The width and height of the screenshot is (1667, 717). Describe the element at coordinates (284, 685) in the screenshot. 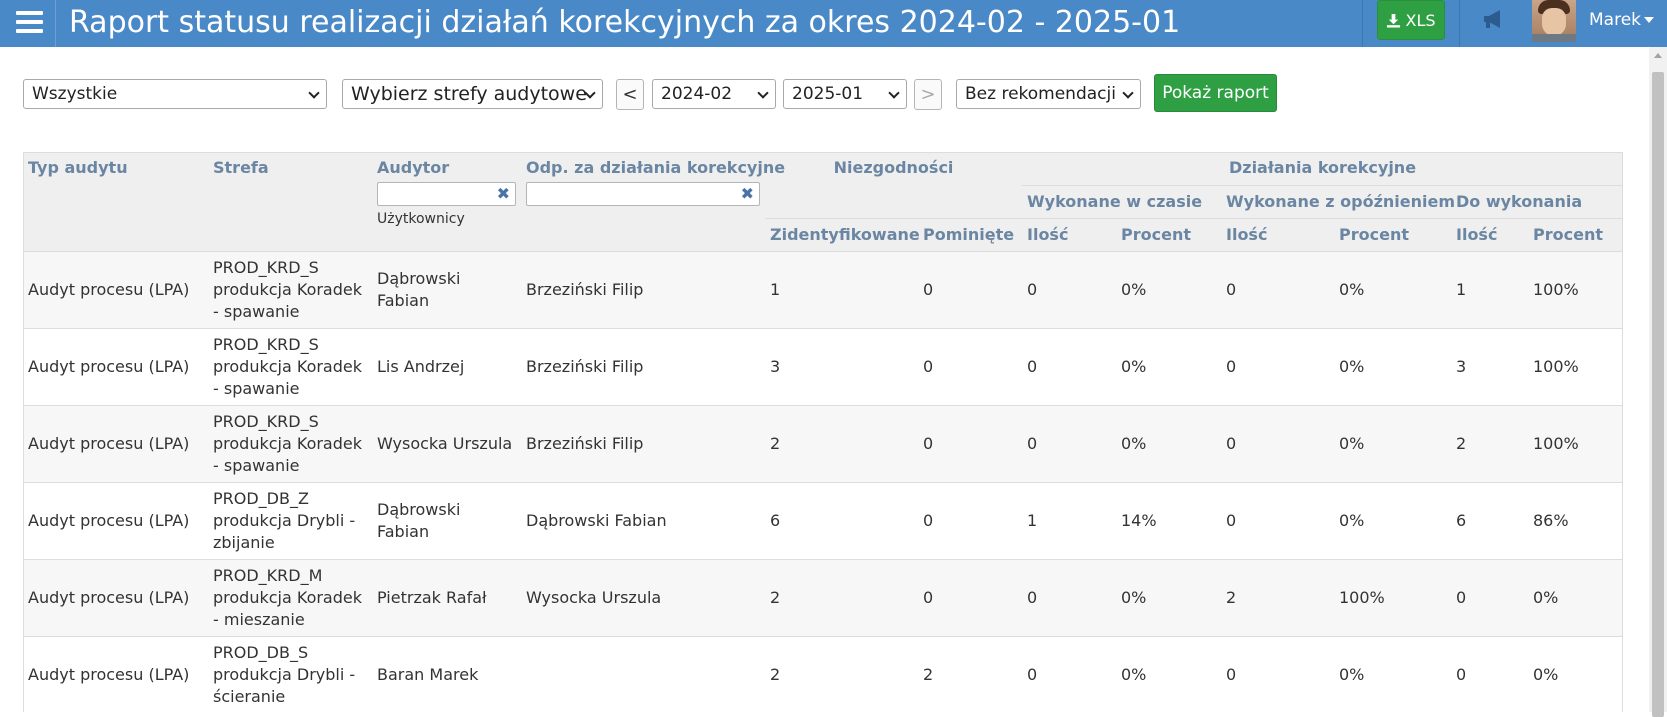

I see `zone-name: produkcja Drybli - ścieranie` at that location.